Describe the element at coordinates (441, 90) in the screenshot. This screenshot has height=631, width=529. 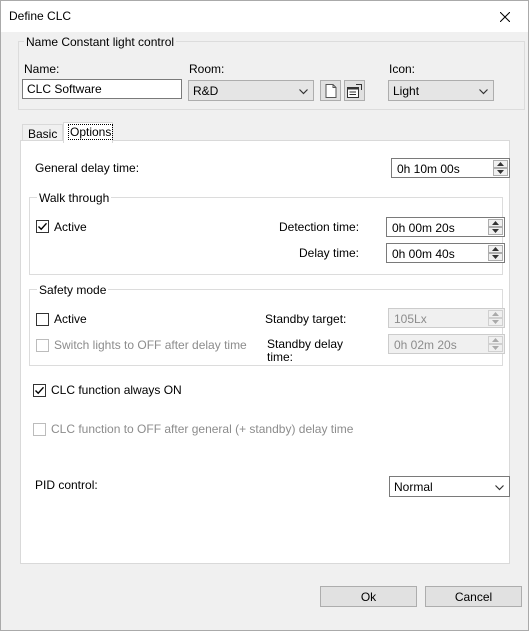
I see `icon-select: Light` at that location.